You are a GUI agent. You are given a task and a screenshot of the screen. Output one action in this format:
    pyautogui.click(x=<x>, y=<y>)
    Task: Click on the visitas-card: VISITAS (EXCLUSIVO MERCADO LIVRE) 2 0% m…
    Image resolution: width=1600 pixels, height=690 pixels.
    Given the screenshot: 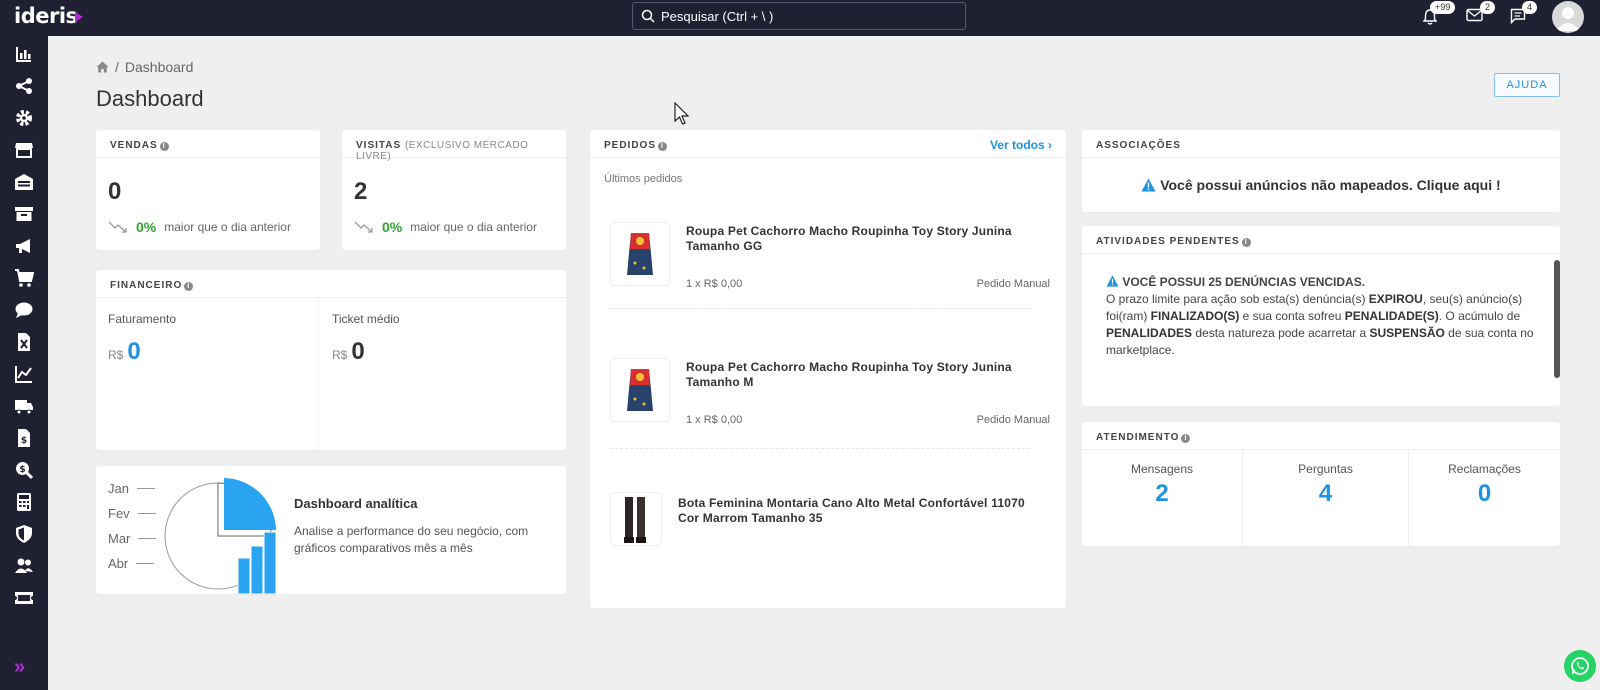 What is the action you would take?
    pyautogui.click(x=454, y=190)
    